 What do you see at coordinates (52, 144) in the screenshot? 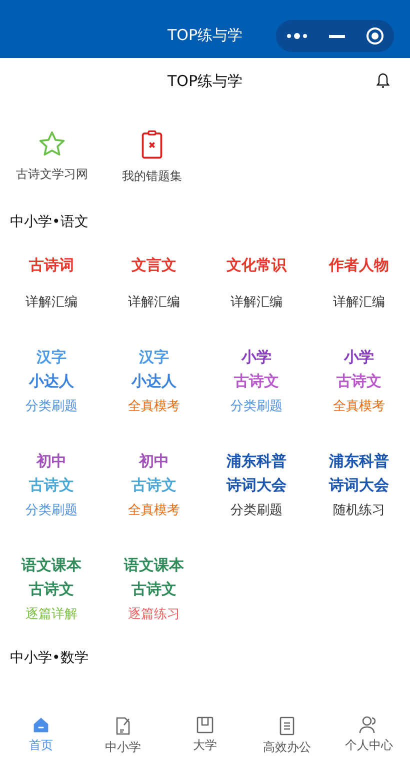
I see `star-icon` at bounding box center [52, 144].